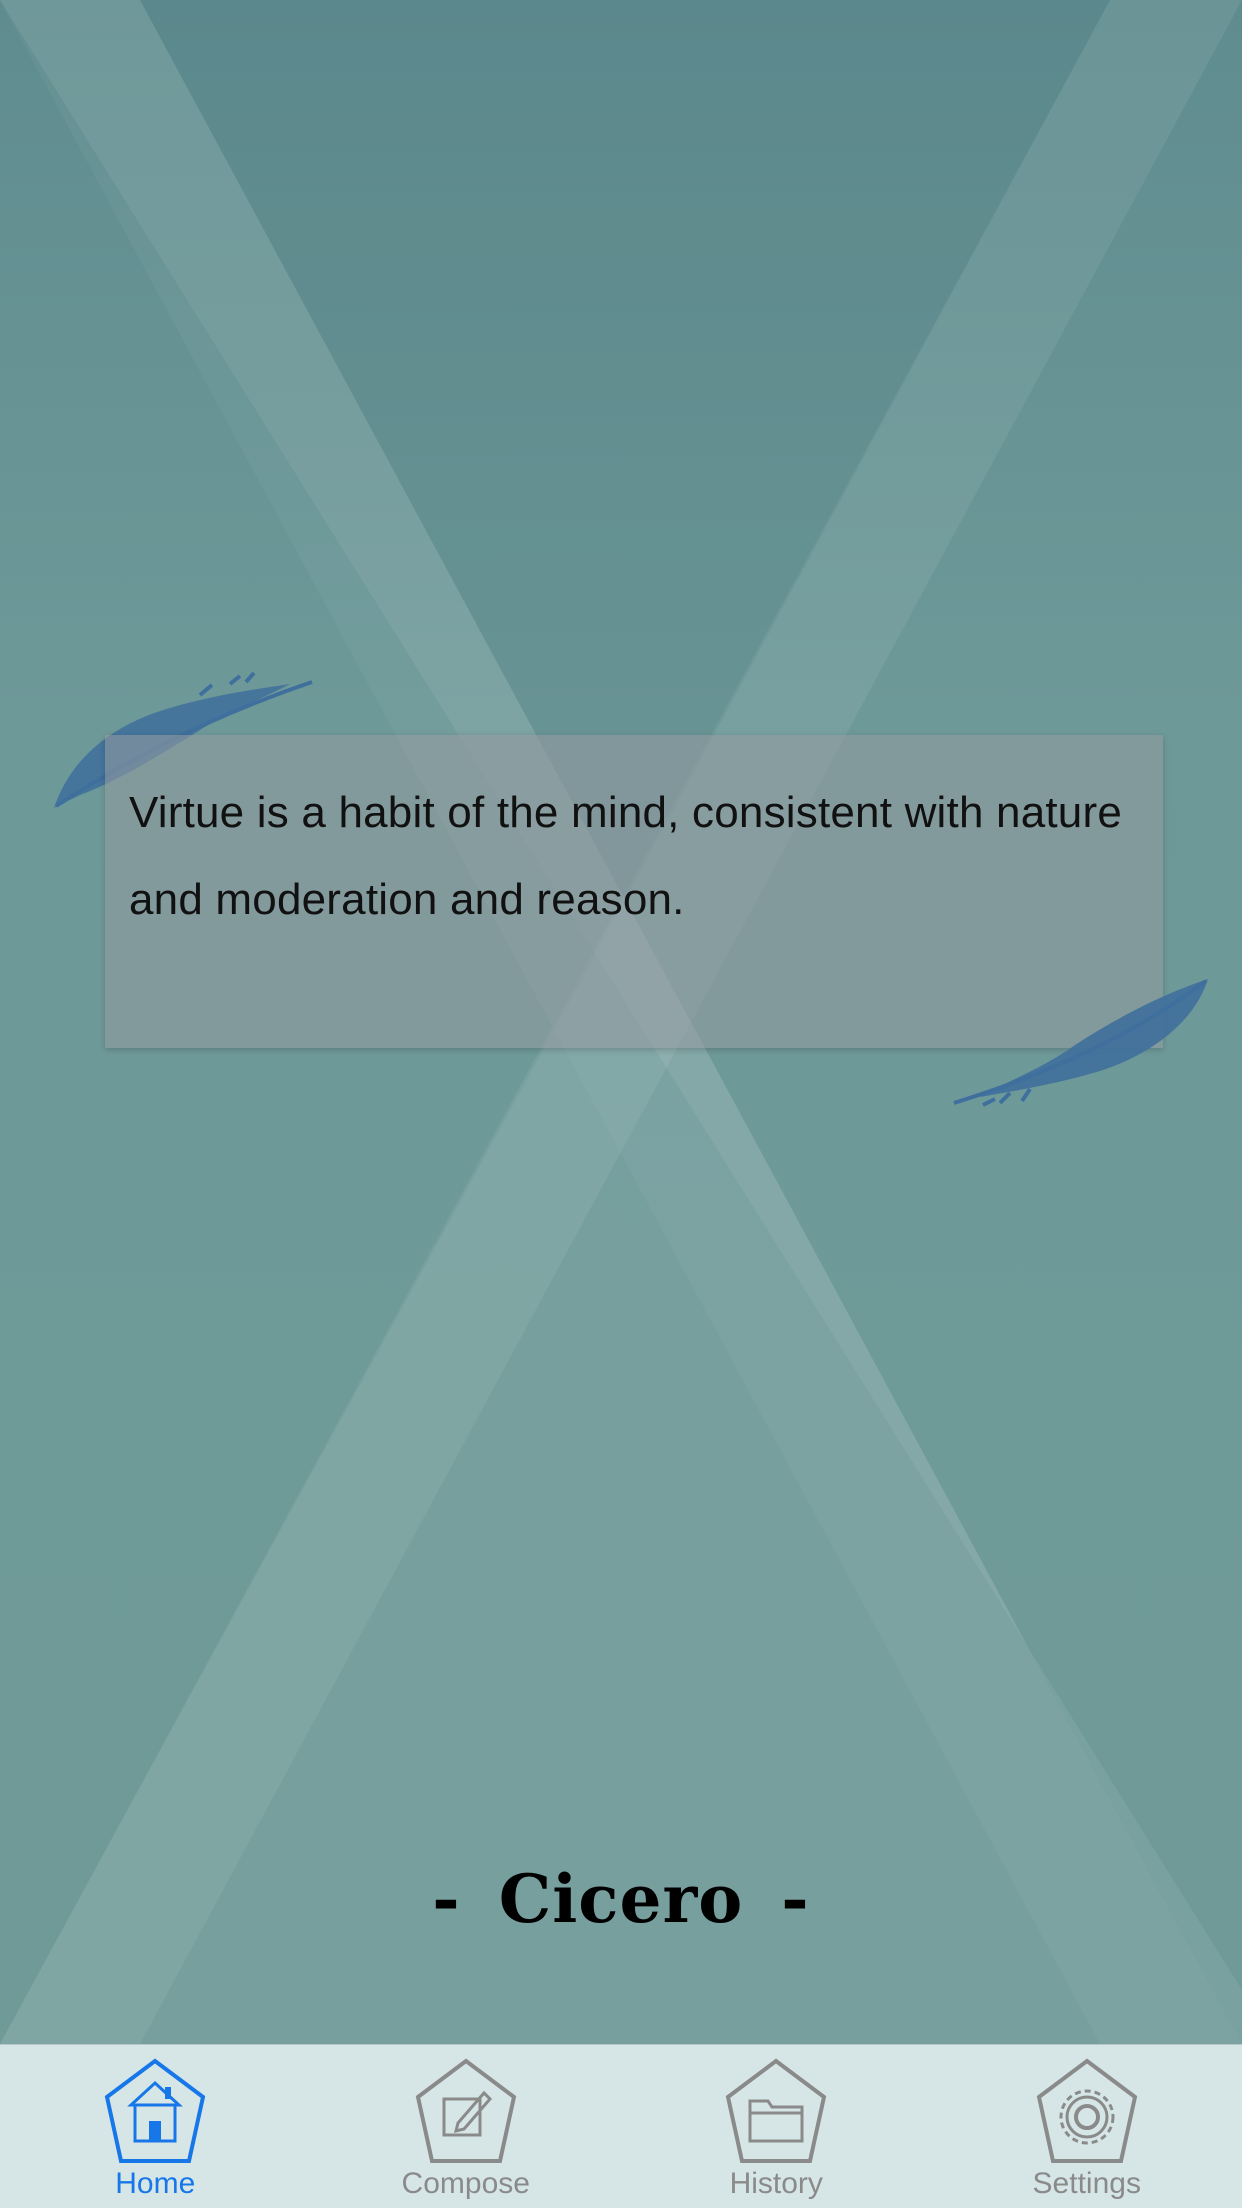 The width and height of the screenshot is (1242, 2208). I want to click on home-icon, so click(155, 2110).